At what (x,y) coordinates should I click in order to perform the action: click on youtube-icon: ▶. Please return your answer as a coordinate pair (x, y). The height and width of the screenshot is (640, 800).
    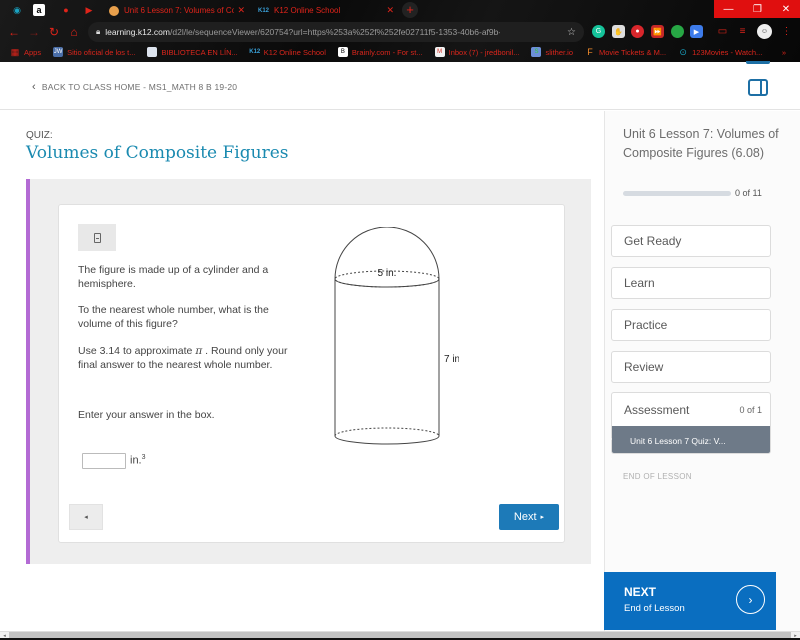
    Looking at the image, I should click on (89, 9).